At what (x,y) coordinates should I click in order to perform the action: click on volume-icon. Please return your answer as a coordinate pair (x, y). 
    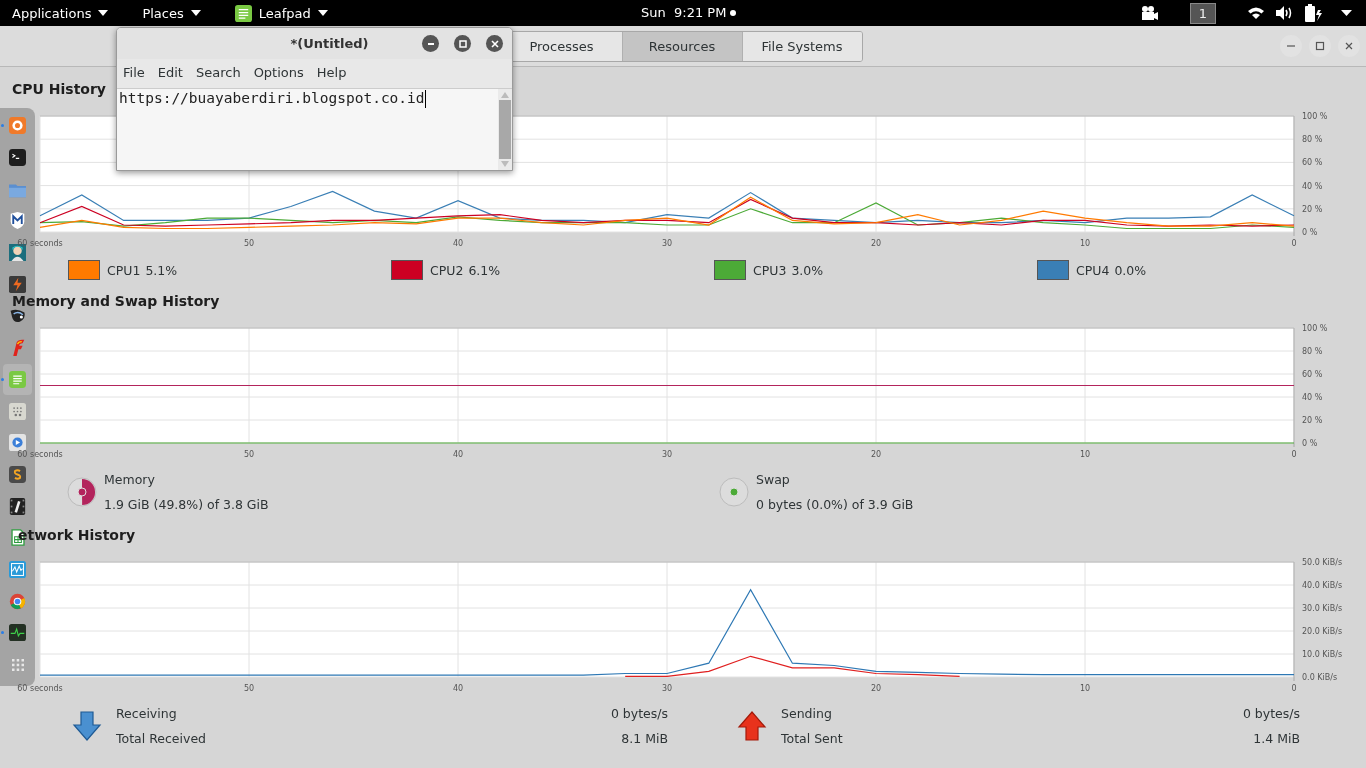
    Looking at the image, I should click on (1284, 13).